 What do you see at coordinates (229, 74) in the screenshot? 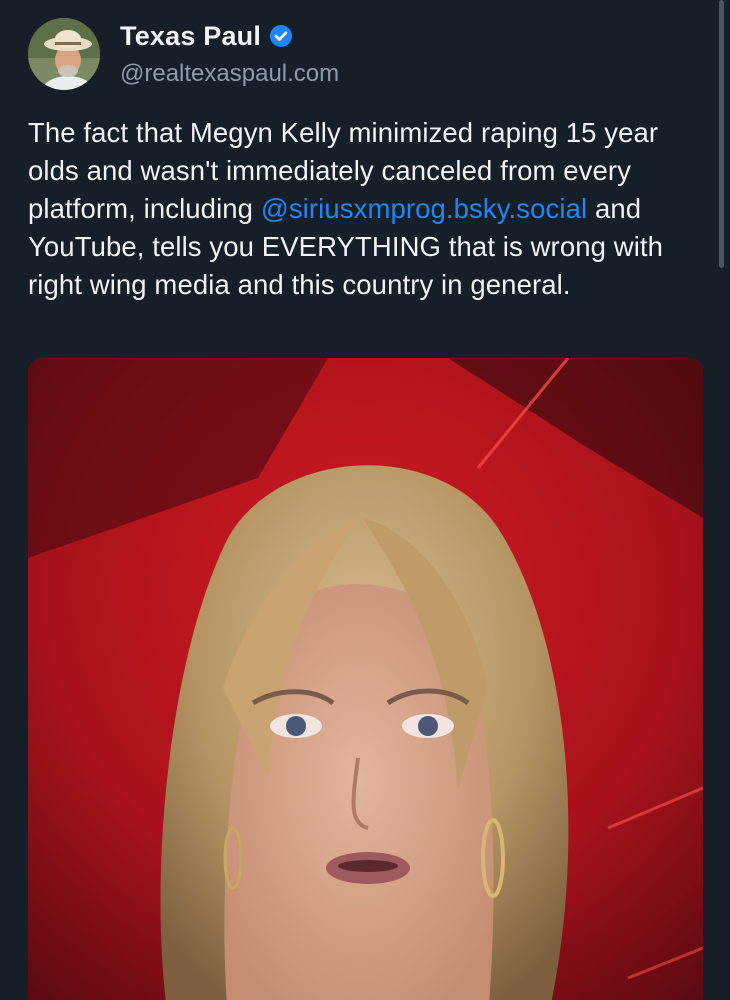
I see `author-handle: @realtexaspaul.com` at bounding box center [229, 74].